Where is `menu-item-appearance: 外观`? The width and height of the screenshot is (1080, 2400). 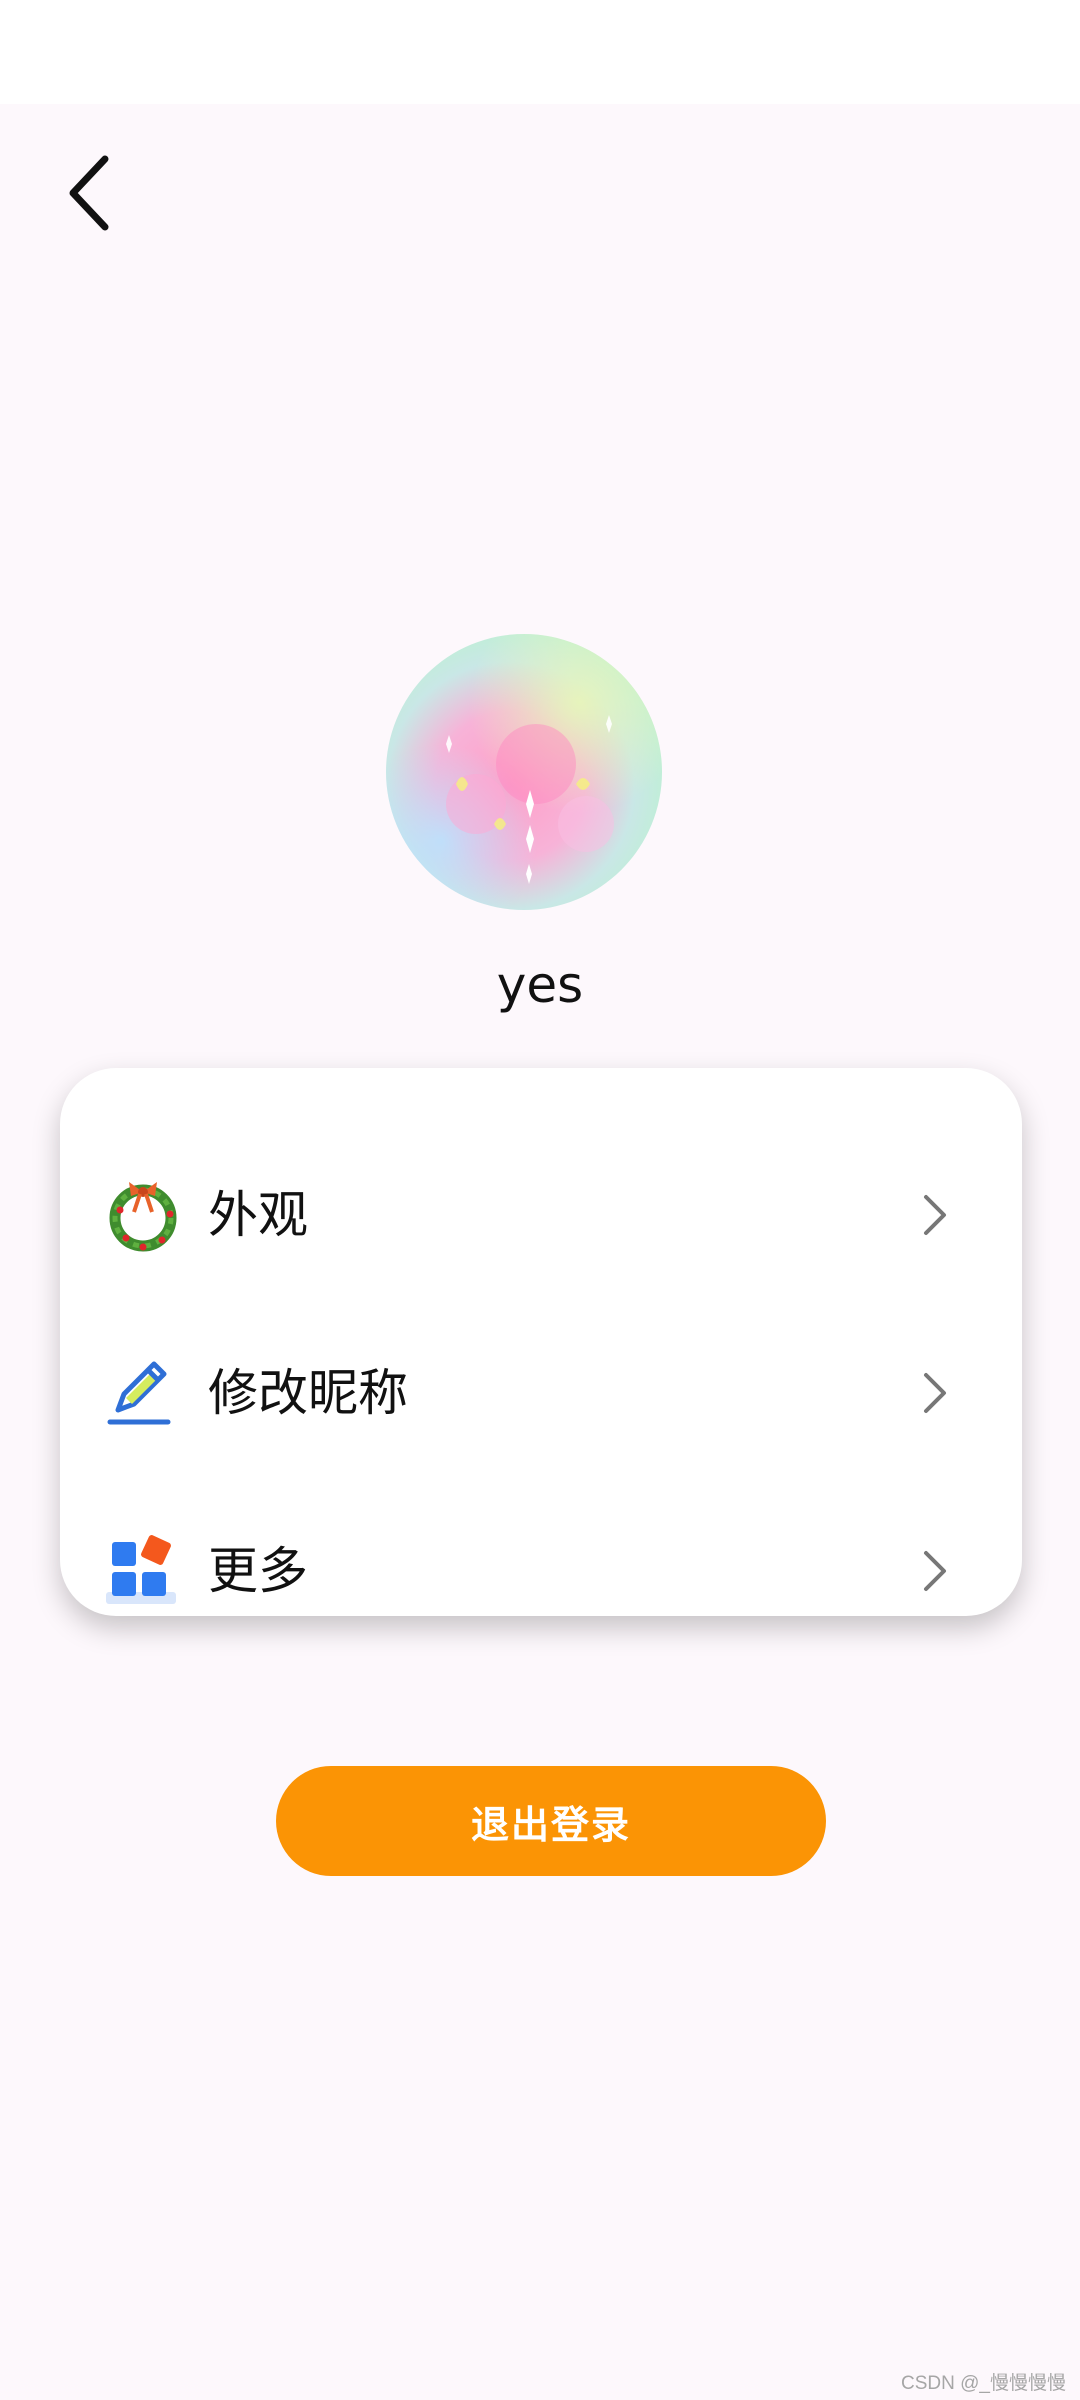 menu-item-appearance: 外观 is located at coordinates (541, 1215).